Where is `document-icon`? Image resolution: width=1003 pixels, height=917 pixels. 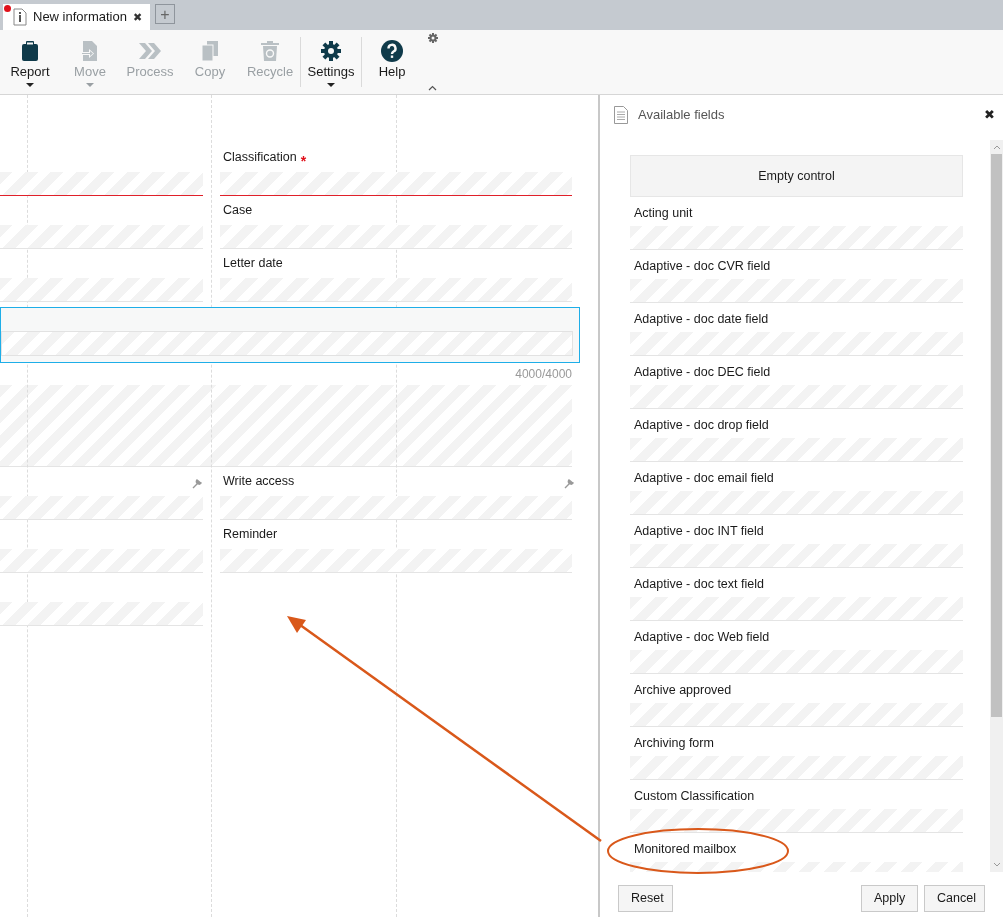 document-icon is located at coordinates (621, 115).